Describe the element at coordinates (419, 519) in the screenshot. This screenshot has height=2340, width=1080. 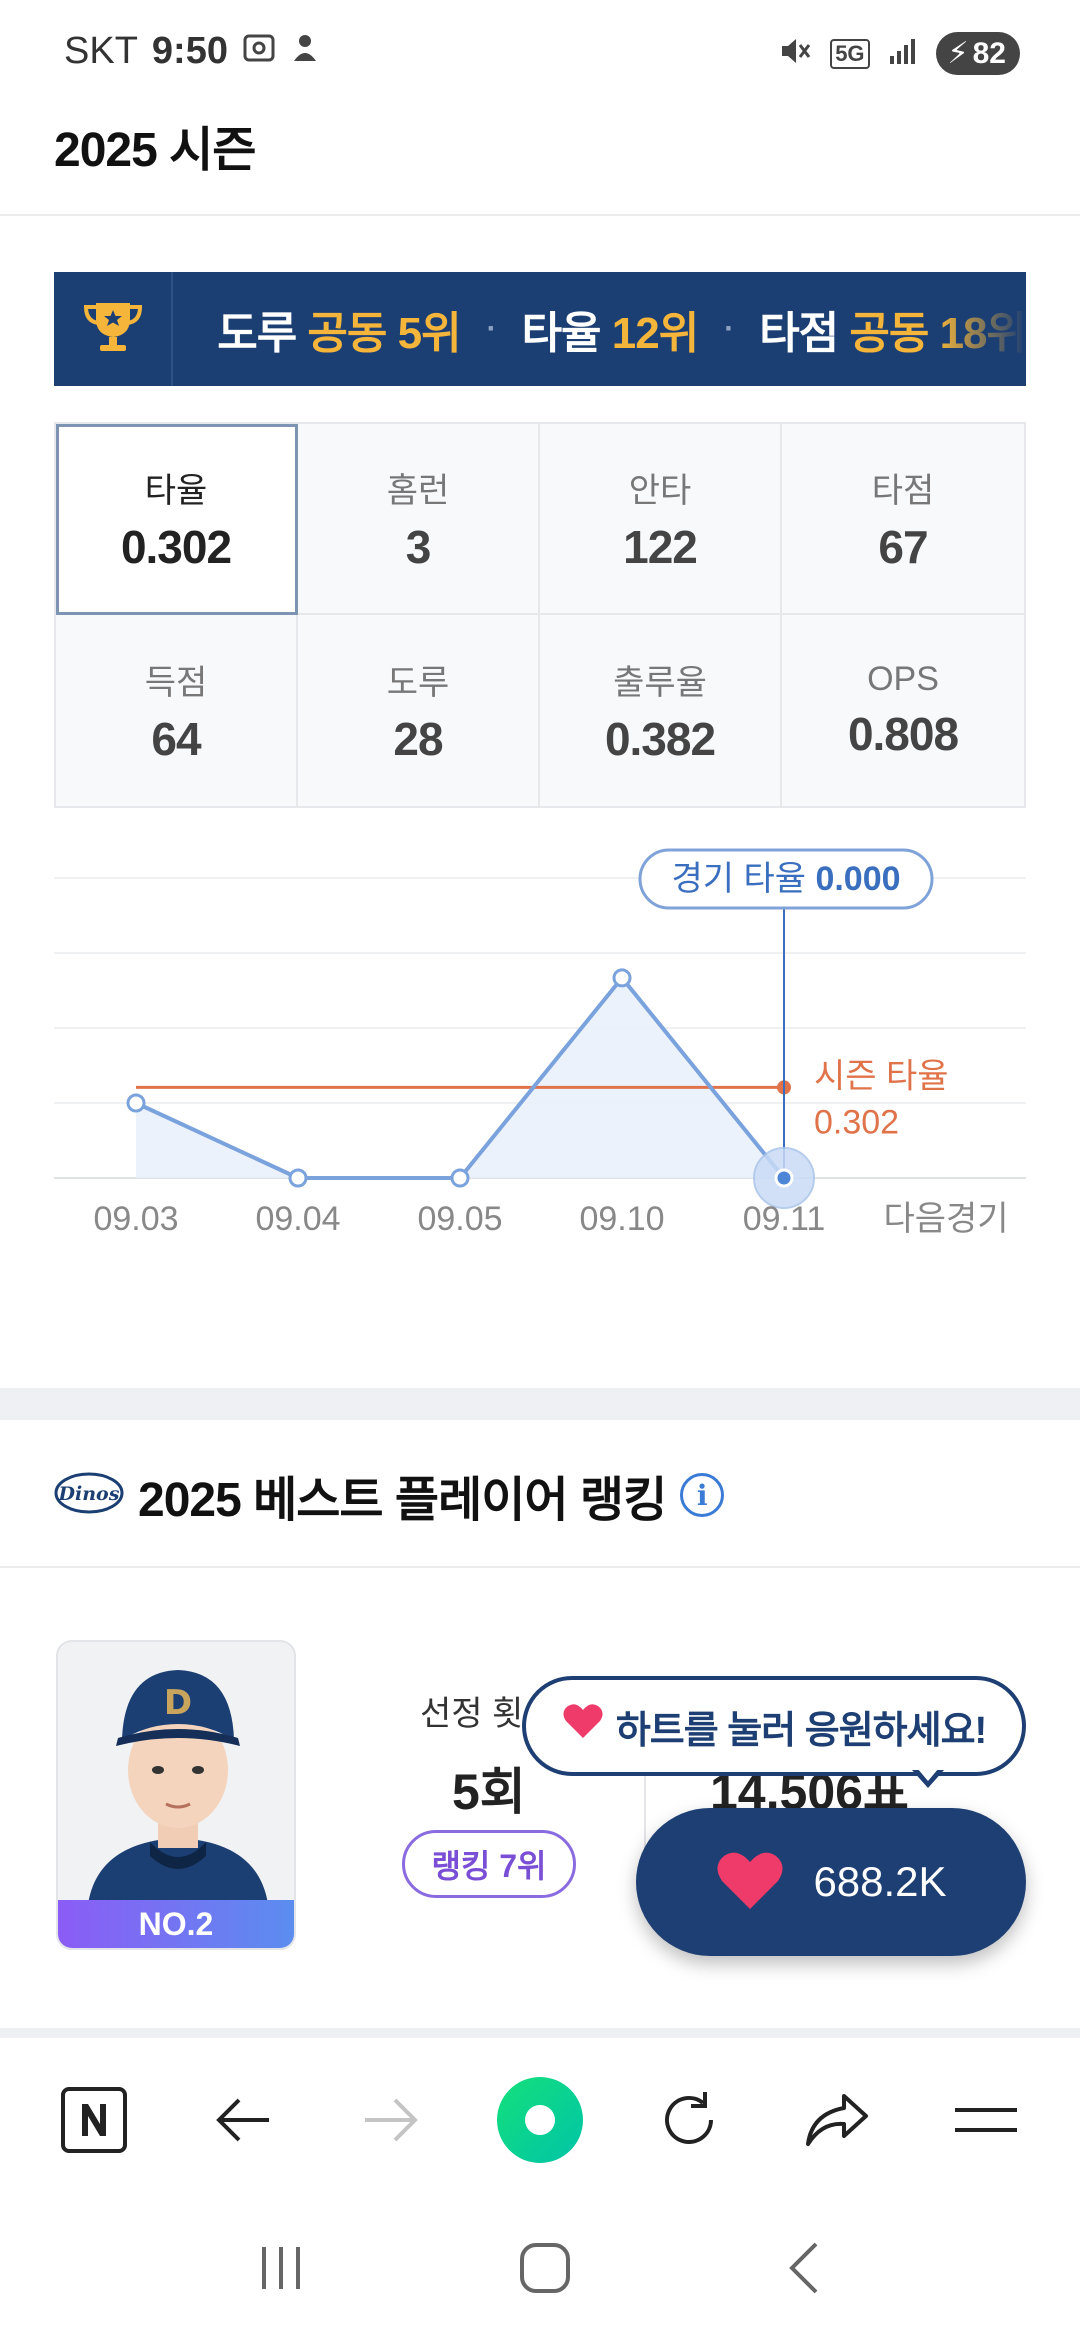
I see `stat-tab-home-runs: 홈런 3` at that location.